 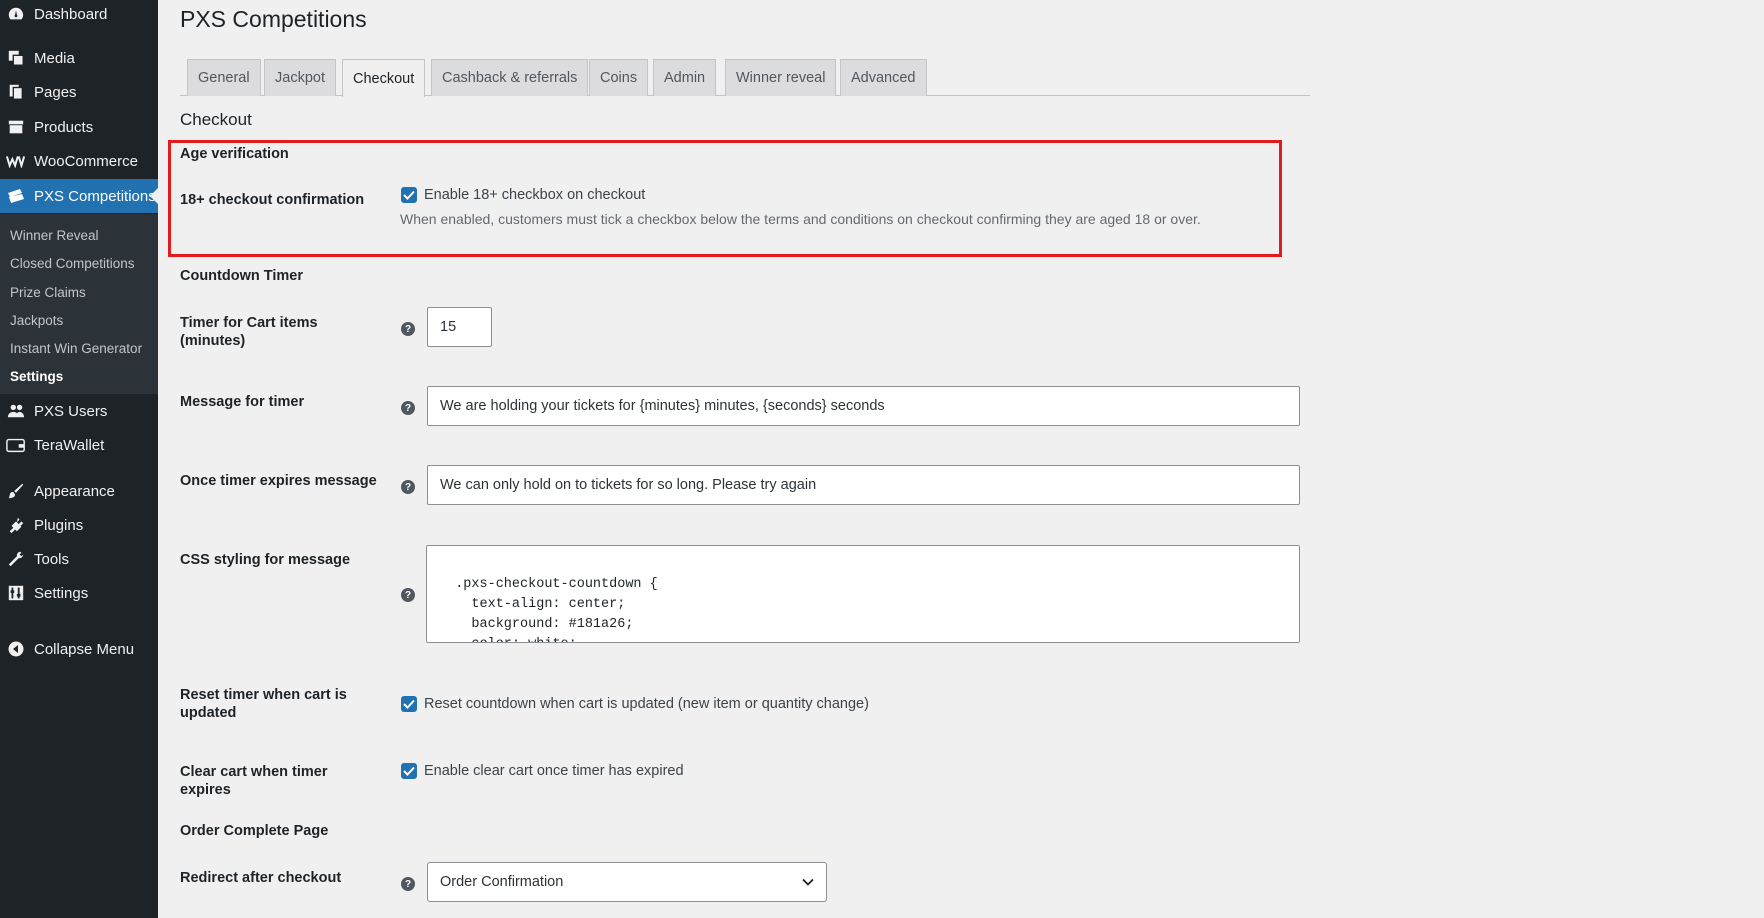 What do you see at coordinates (79, 92) in the screenshot?
I see `sidebar-item-pages: Pages` at bounding box center [79, 92].